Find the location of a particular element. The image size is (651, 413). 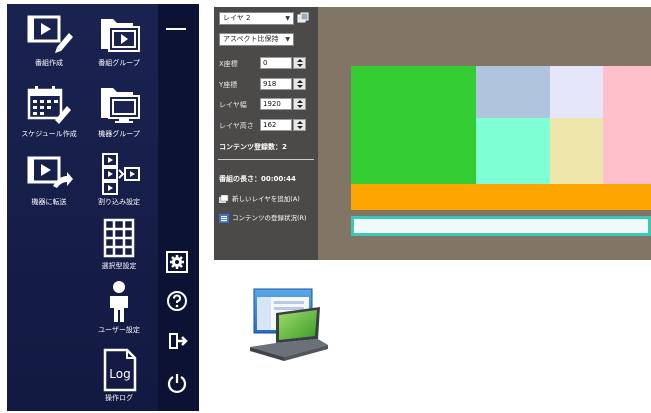

layer-region-green is located at coordinates (413, 125).